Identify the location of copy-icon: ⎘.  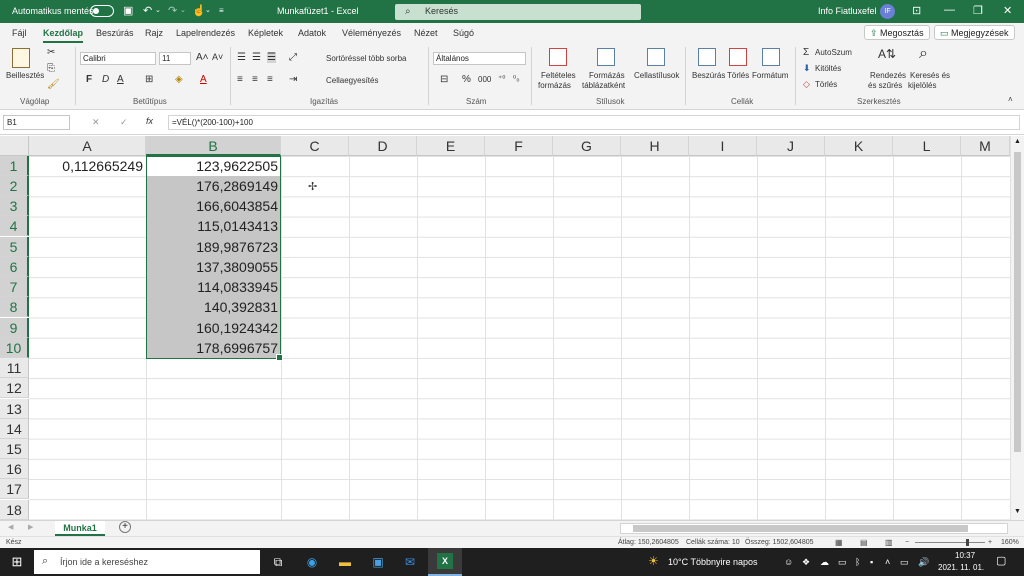
(51, 68).